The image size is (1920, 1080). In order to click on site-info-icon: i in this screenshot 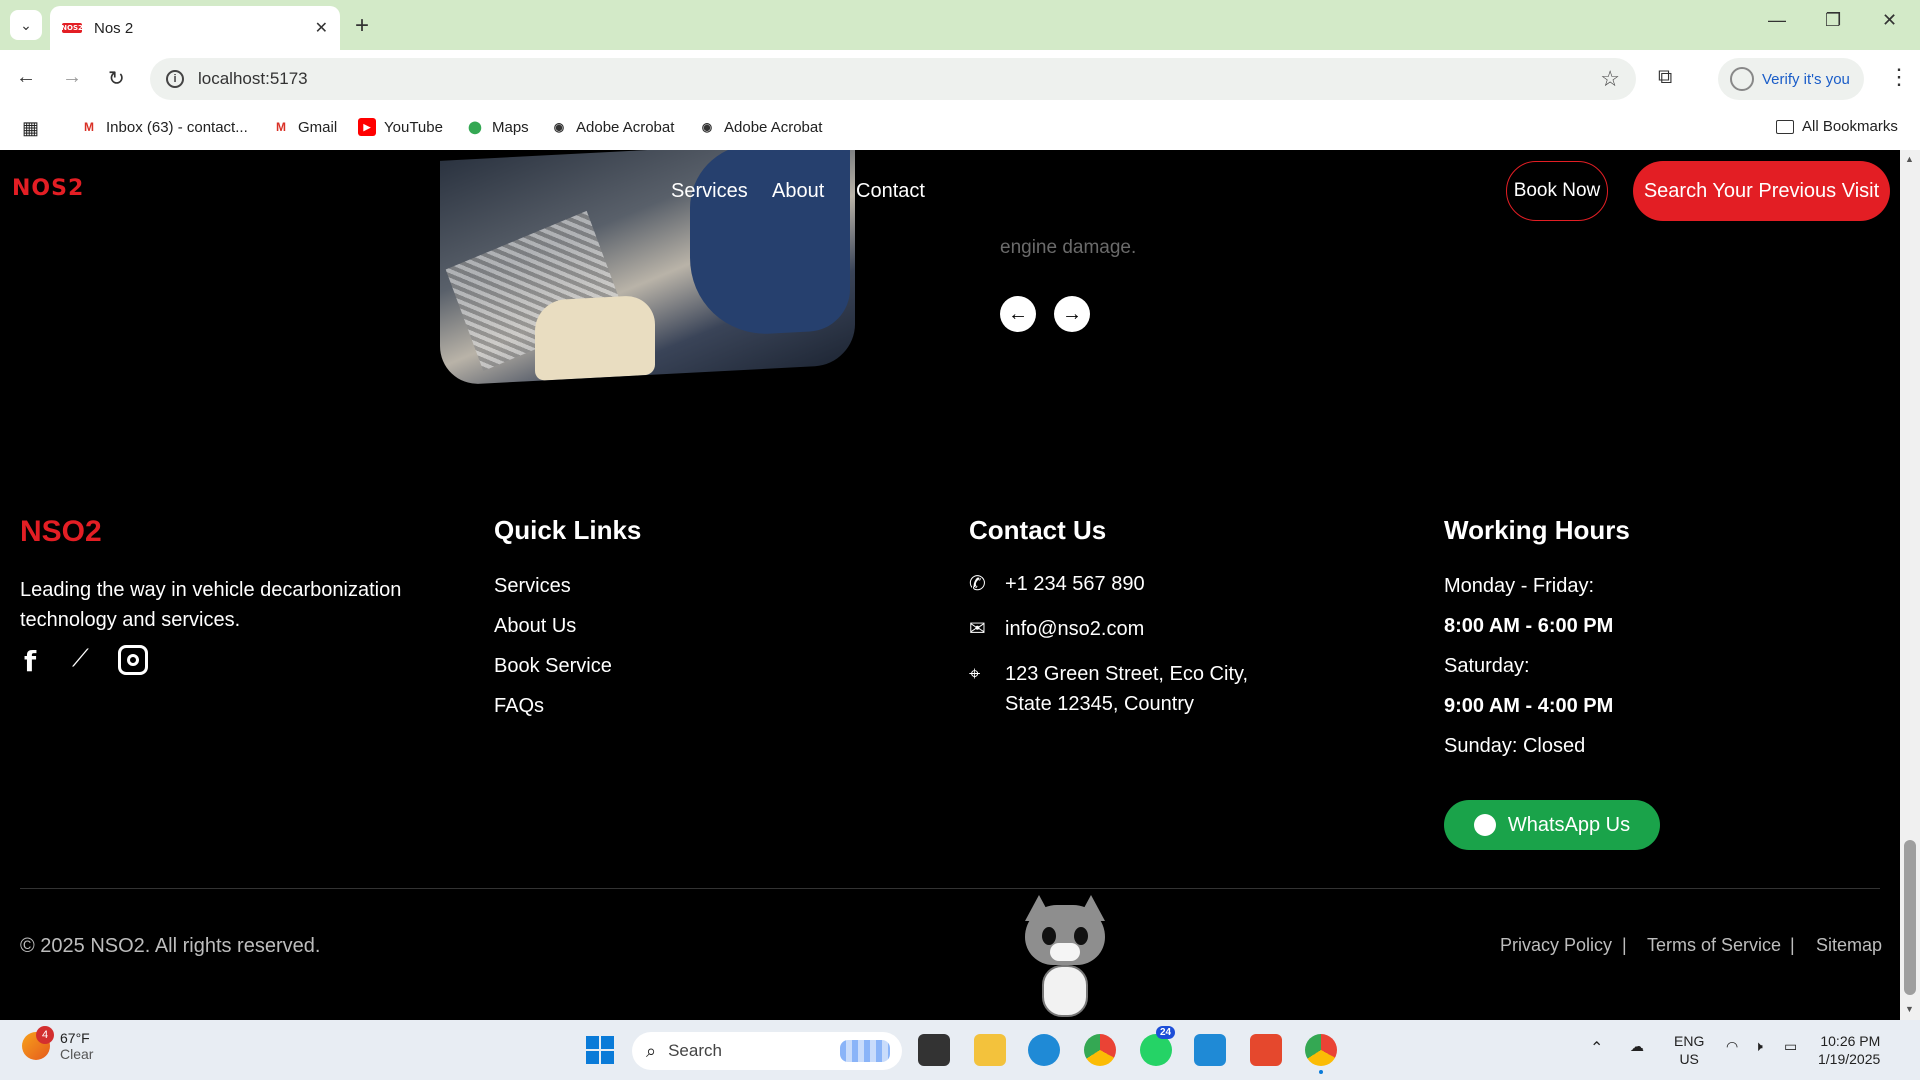, I will do `click(175, 79)`.